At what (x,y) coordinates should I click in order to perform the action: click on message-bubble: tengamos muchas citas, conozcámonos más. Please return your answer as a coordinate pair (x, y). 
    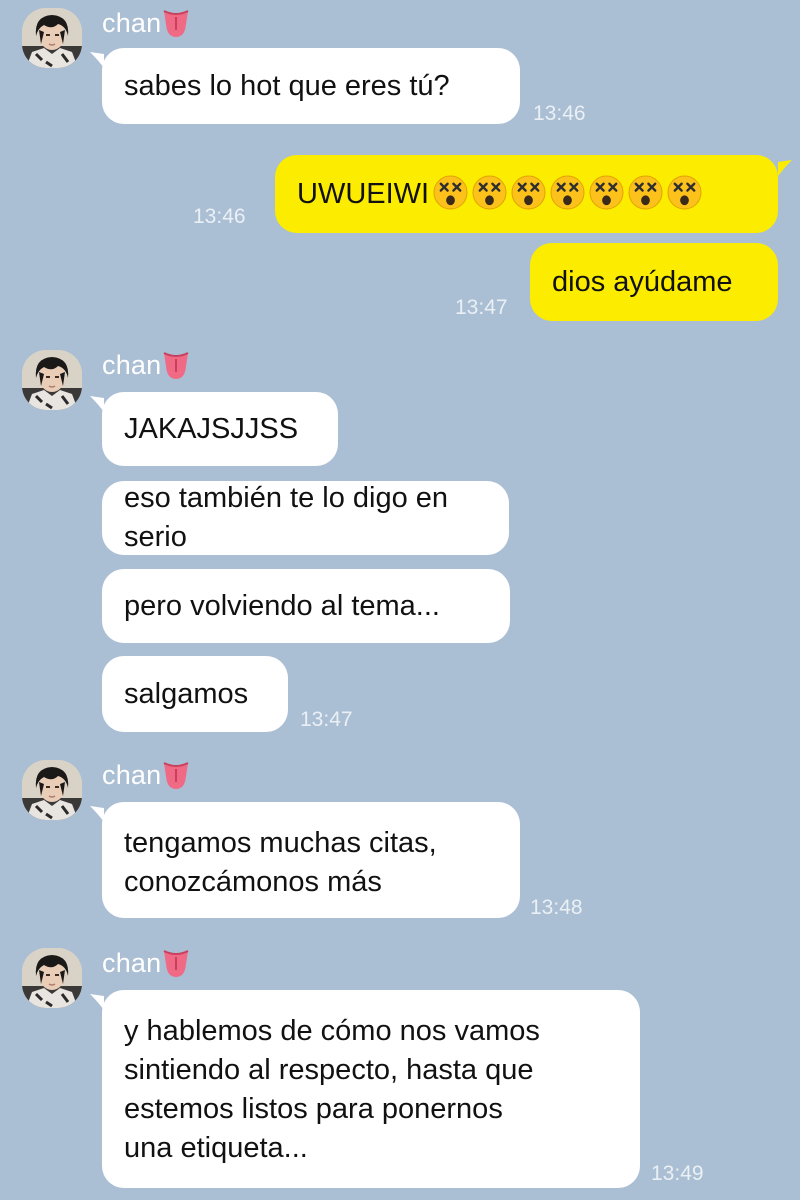
    Looking at the image, I should click on (311, 860).